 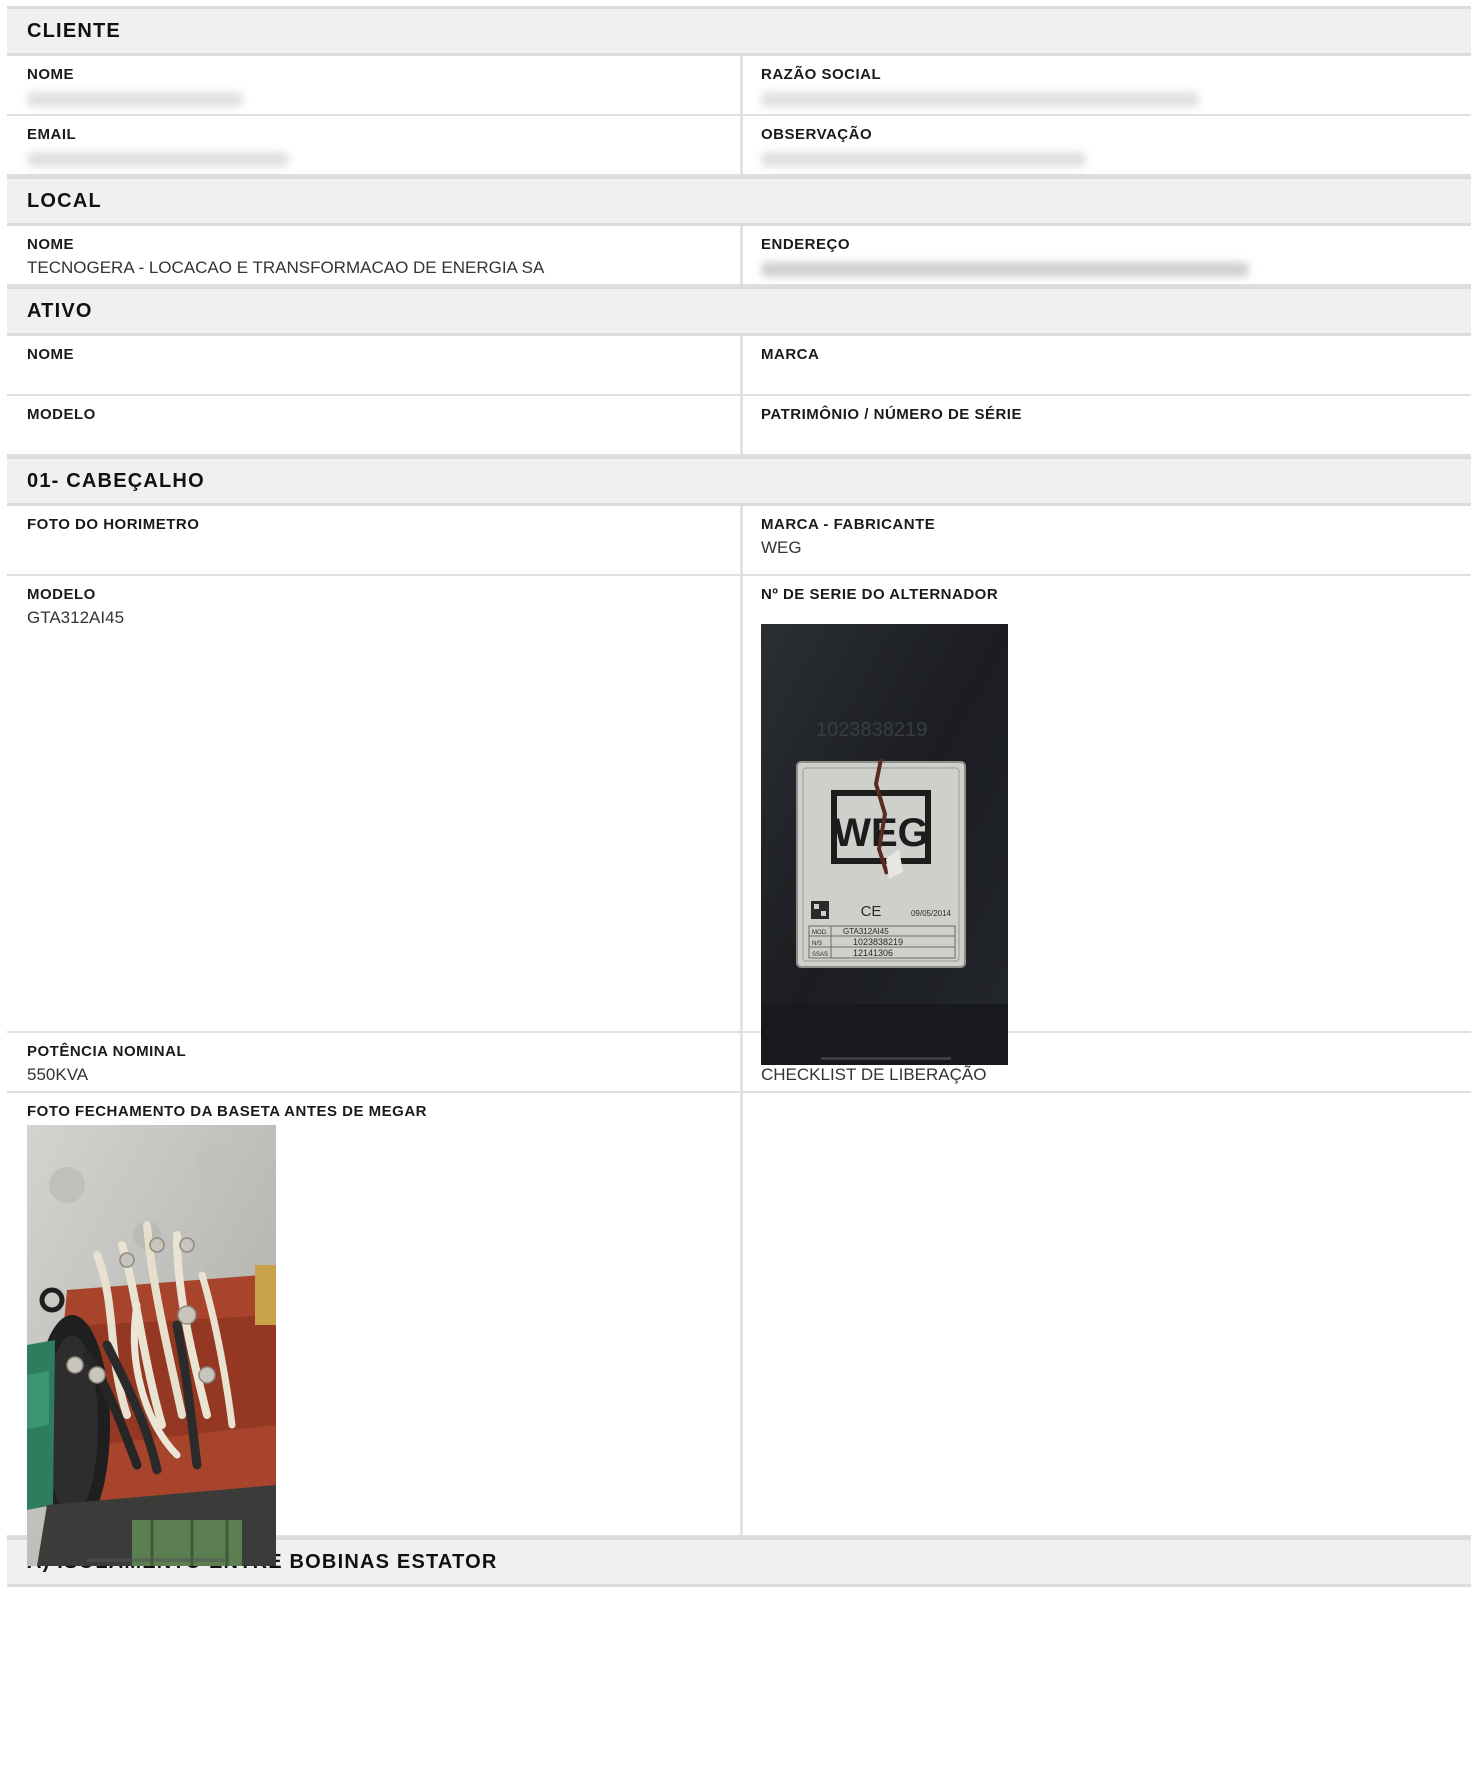 I want to click on ativo-modelo-label: MODELO, so click(x=61, y=414).